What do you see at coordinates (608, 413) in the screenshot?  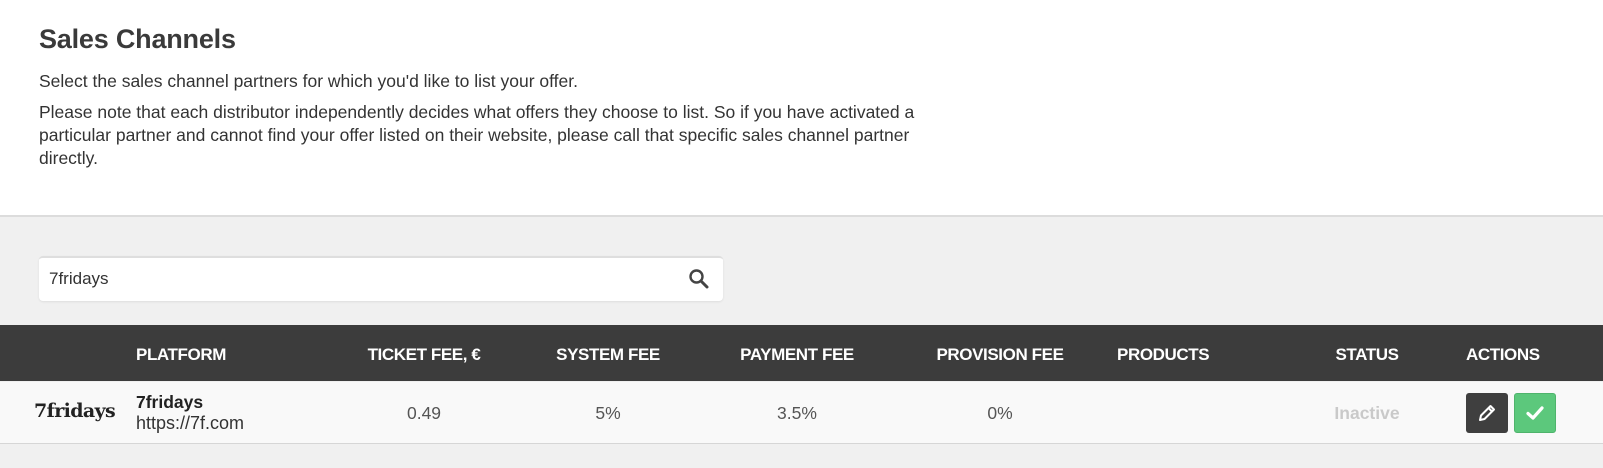 I see `system-fee-value: 5%` at bounding box center [608, 413].